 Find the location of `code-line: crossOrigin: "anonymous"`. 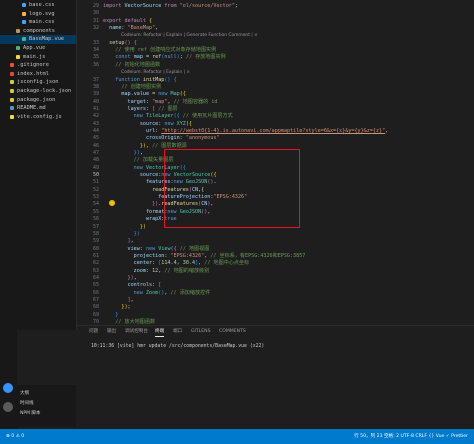

code-line: crossOrigin: "anonymous" is located at coordinates (161, 138).